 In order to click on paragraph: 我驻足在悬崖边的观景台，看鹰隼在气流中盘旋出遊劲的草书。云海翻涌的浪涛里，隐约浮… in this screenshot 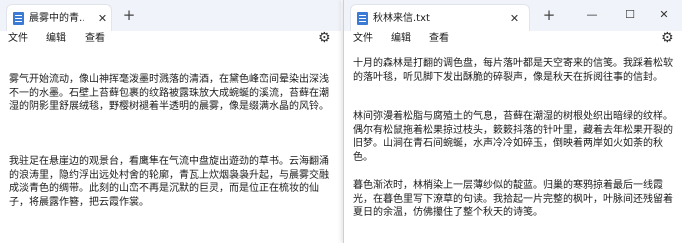, I will do `click(169, 182)`.